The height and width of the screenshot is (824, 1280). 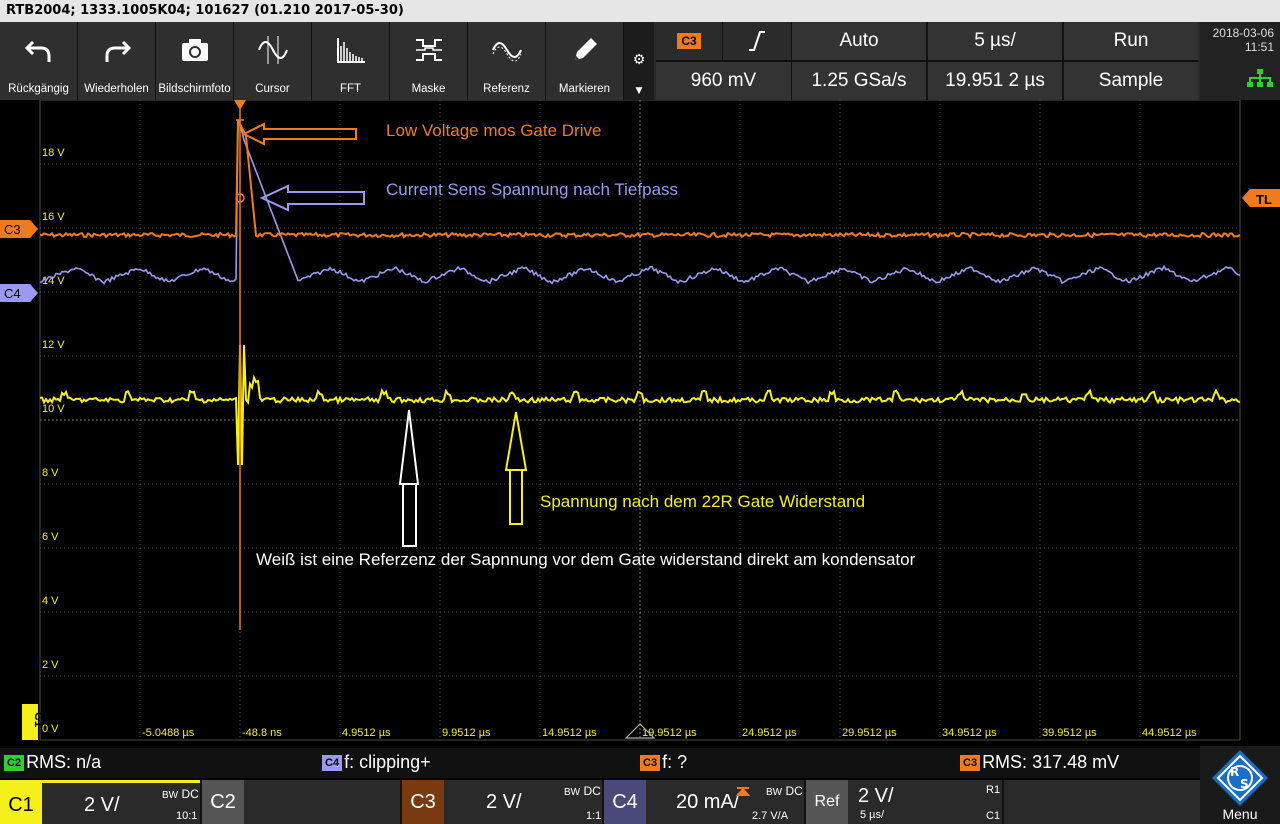 I want to click on yellow-annotation: Spannung nach dem 22R Gate Widerstand, so click(x=703, y=501).